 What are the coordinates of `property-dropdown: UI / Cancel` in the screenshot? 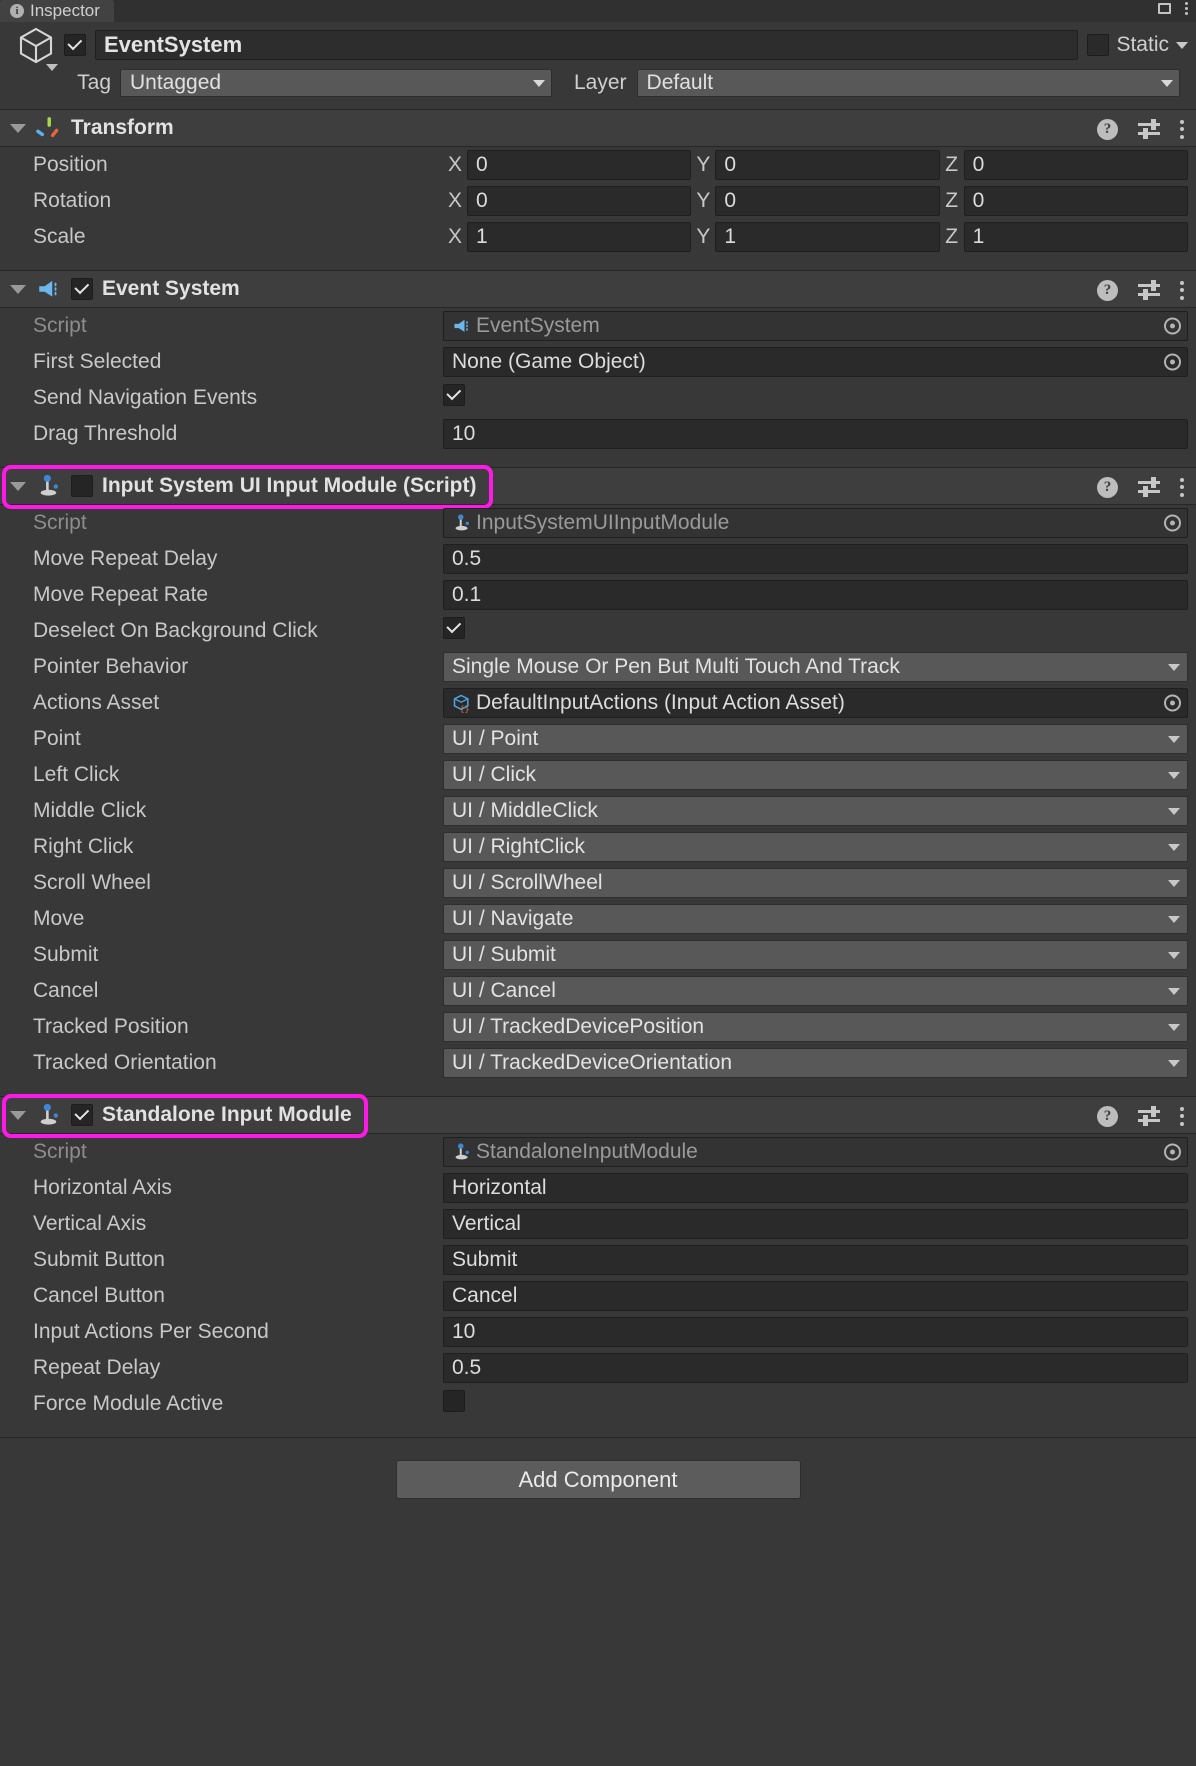 It's located at (815, 991).